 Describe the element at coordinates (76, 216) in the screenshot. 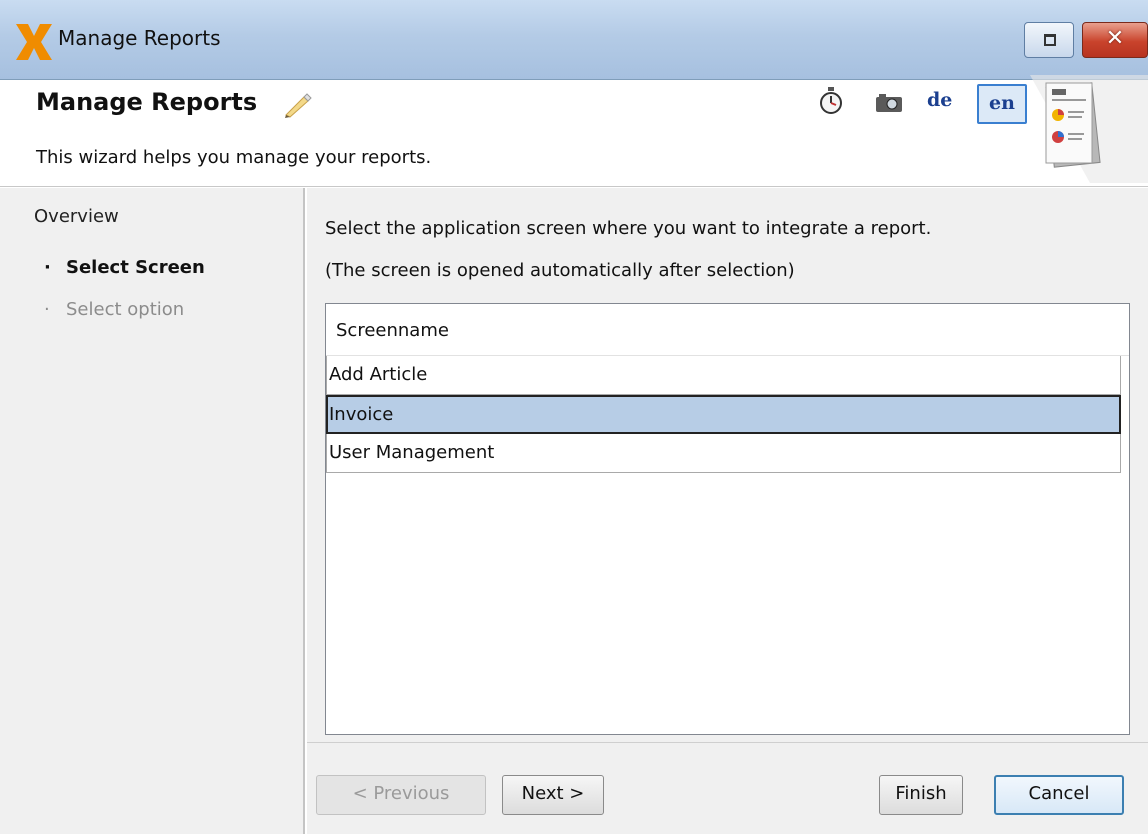

I see `nav-overview: Overview` at that location.